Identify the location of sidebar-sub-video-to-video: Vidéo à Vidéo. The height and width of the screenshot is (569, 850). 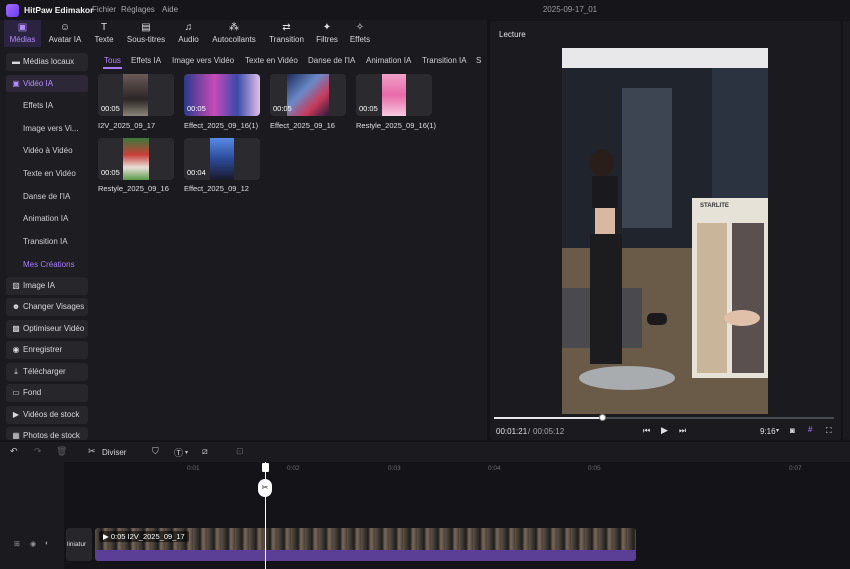
(48, 150).